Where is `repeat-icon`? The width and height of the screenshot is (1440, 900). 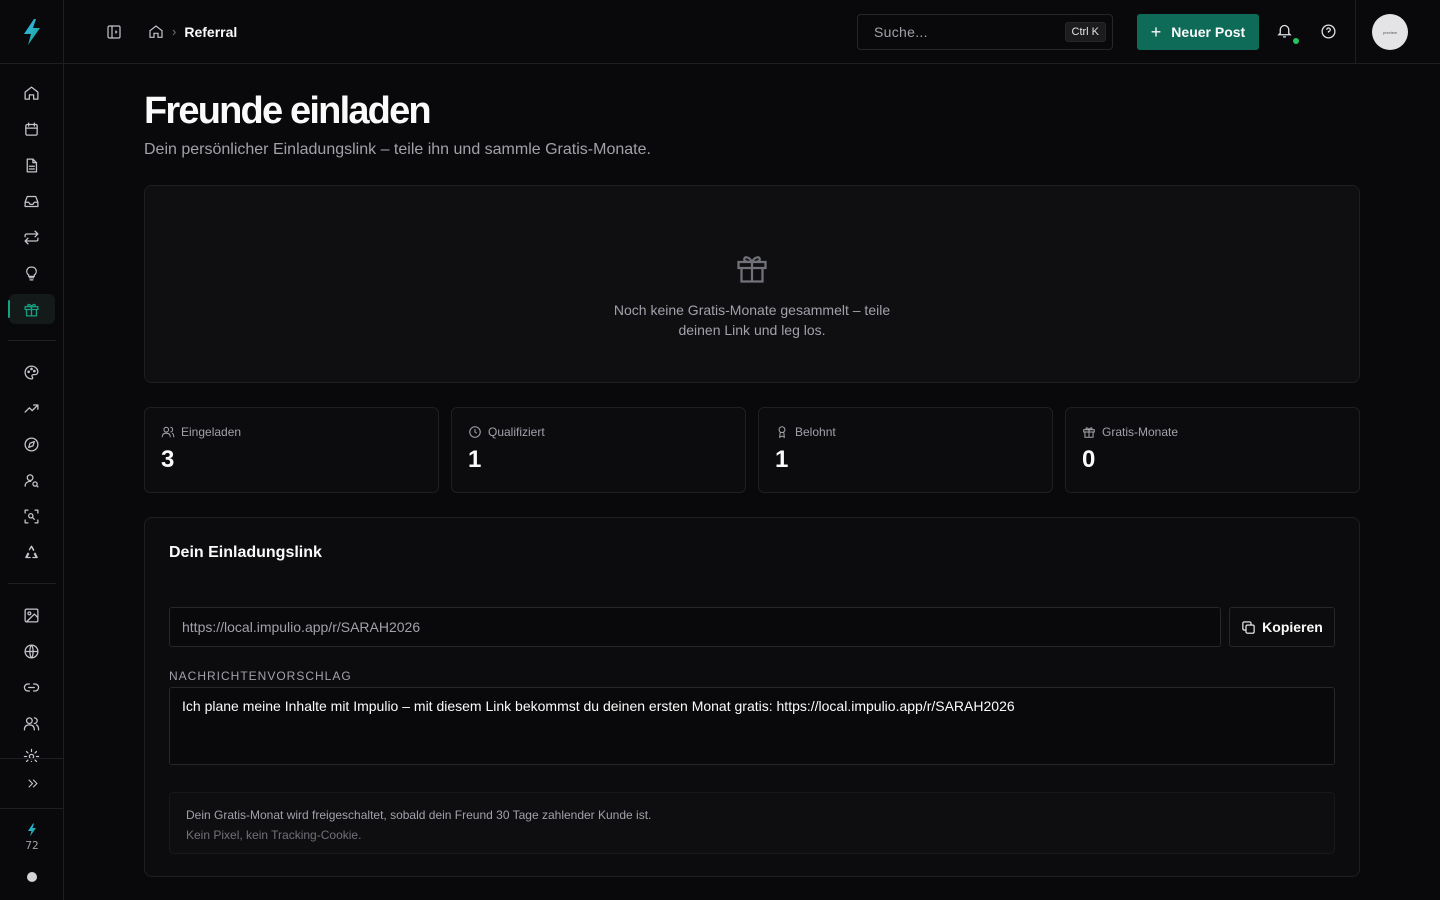 repeat-icon is located at coordinates (31, 237).